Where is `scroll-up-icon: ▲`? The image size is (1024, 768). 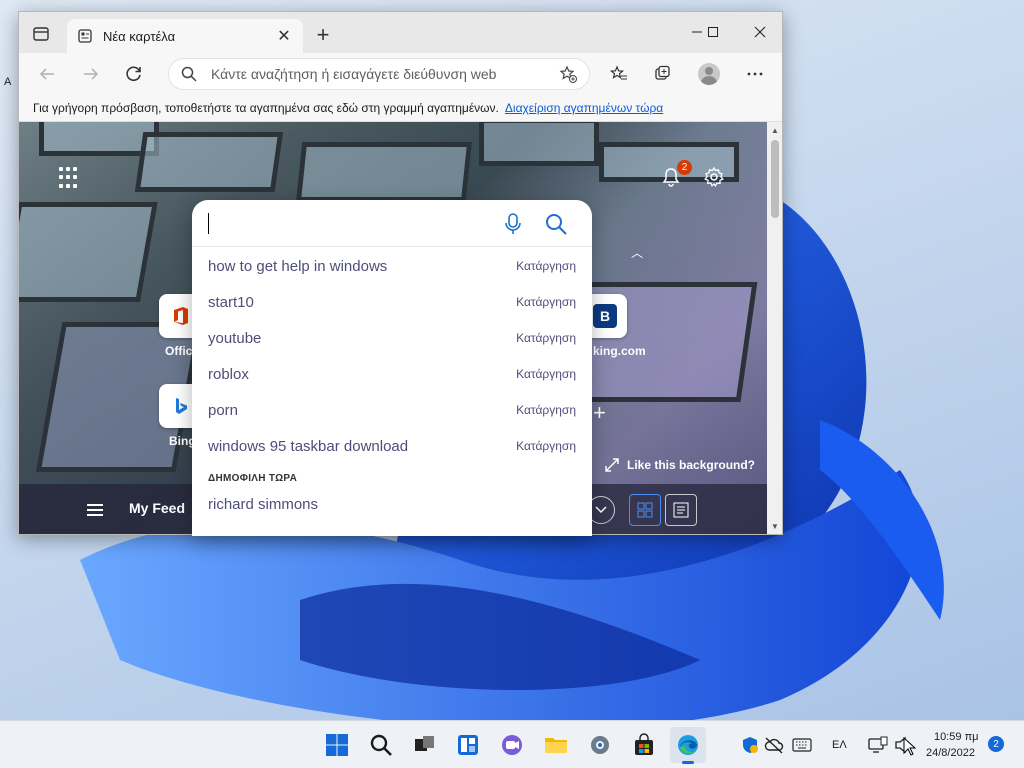 scroll-up-icon: ▲ is located at coordinates (775, 130).